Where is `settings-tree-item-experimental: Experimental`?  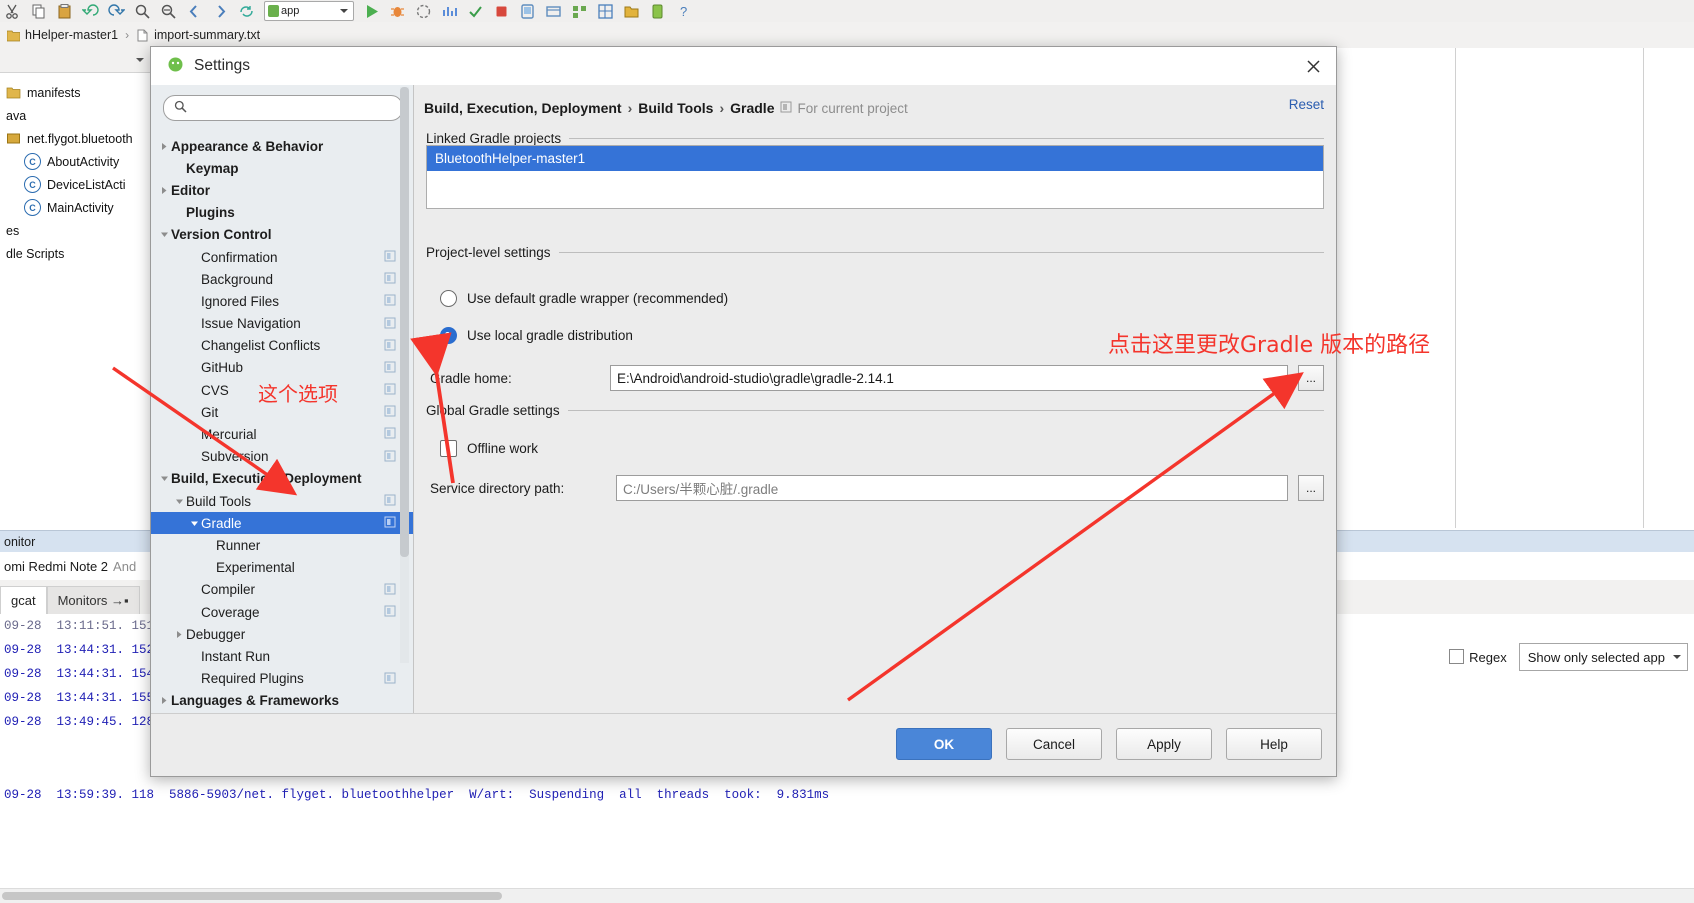 settings-tree-item-experimental: Experimental is located at coordinates (282, 568).